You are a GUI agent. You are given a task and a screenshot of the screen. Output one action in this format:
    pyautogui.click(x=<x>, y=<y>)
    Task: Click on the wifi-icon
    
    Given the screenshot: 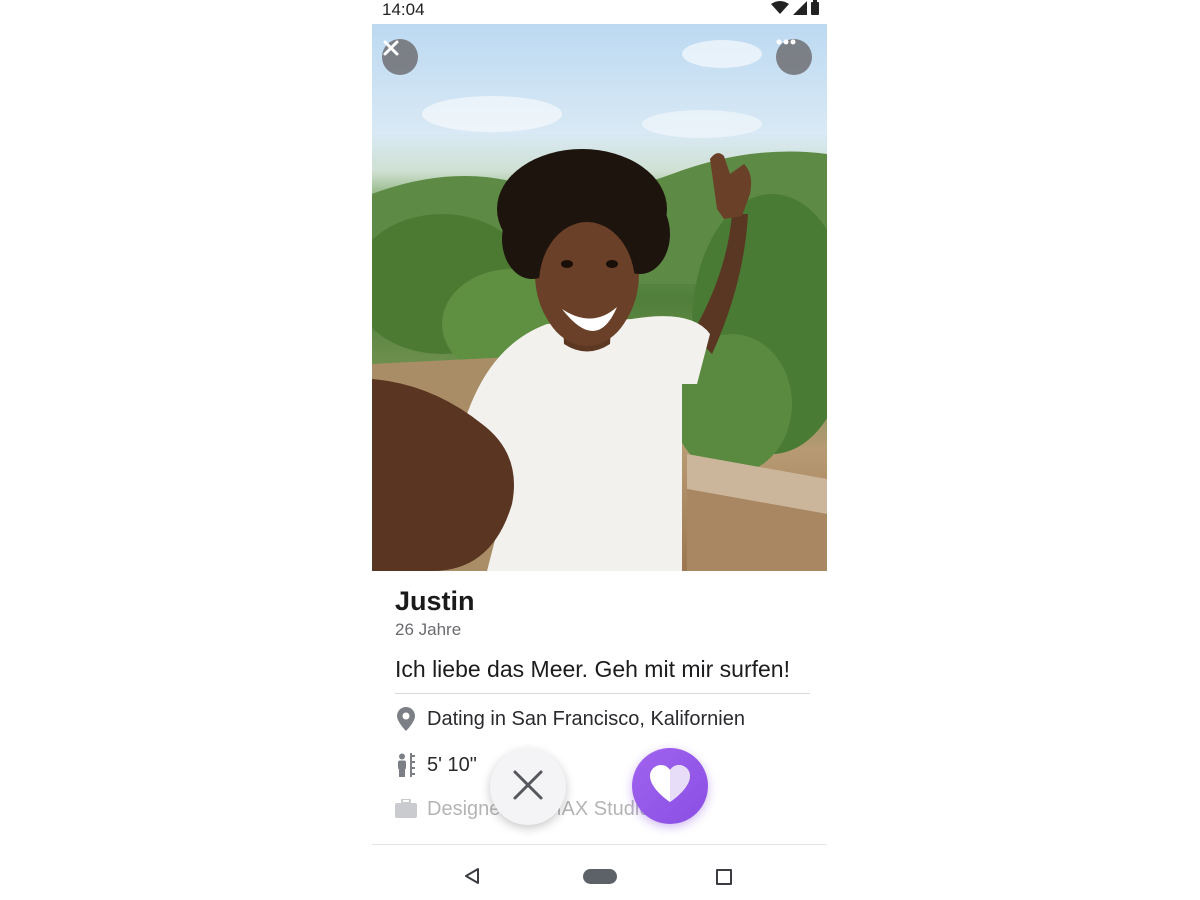 What is the action you would take?
    pyautogui.click(x=780, y=10)
    